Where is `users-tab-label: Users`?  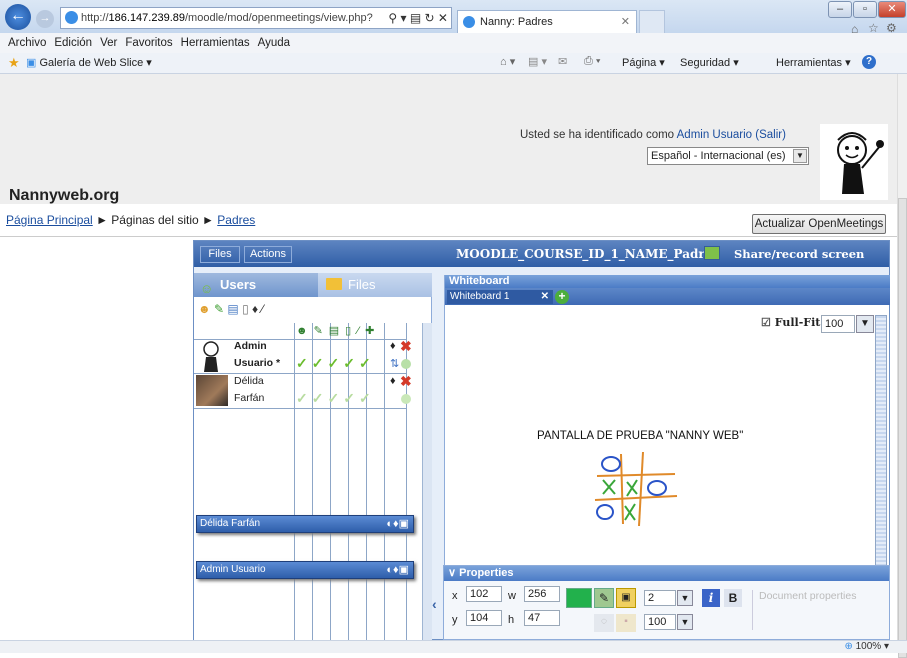 users-tab-label: Users is located at coordinates (238, 284).